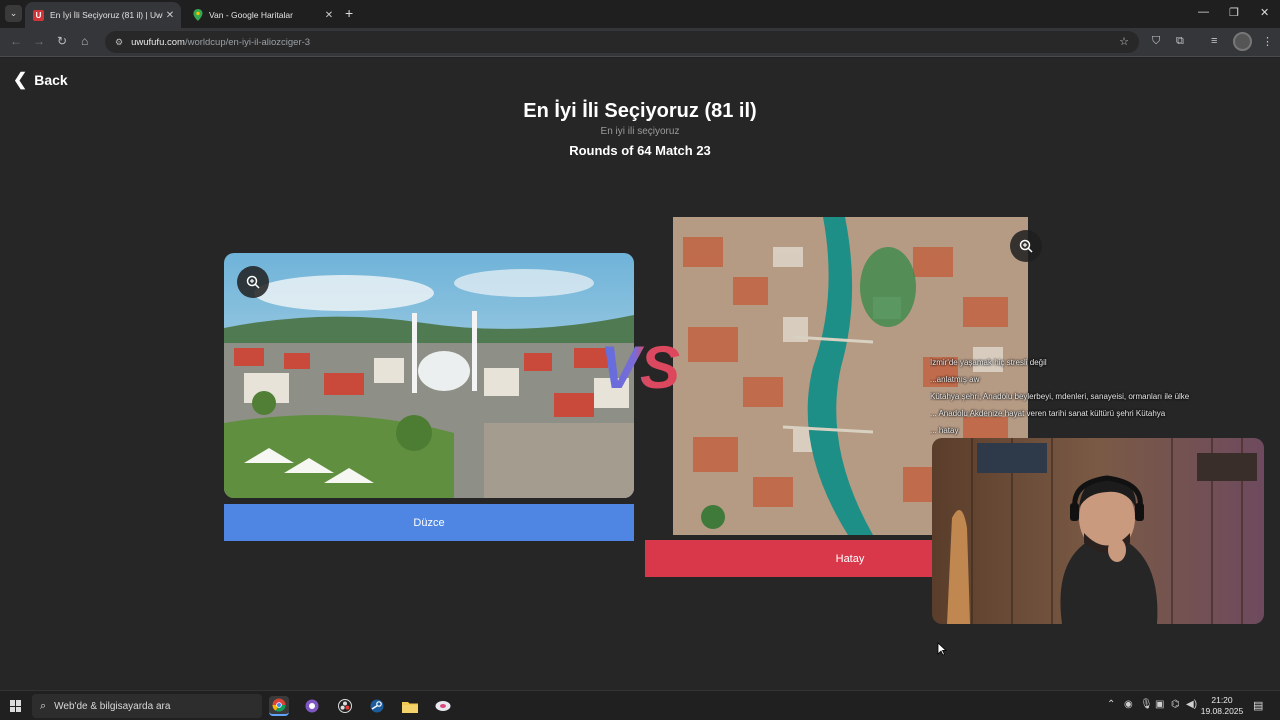  What do you see at coordinates (942, 651) in the screenshot?
I see `mouse-pointer-icon` at bounding box center [942, 651].